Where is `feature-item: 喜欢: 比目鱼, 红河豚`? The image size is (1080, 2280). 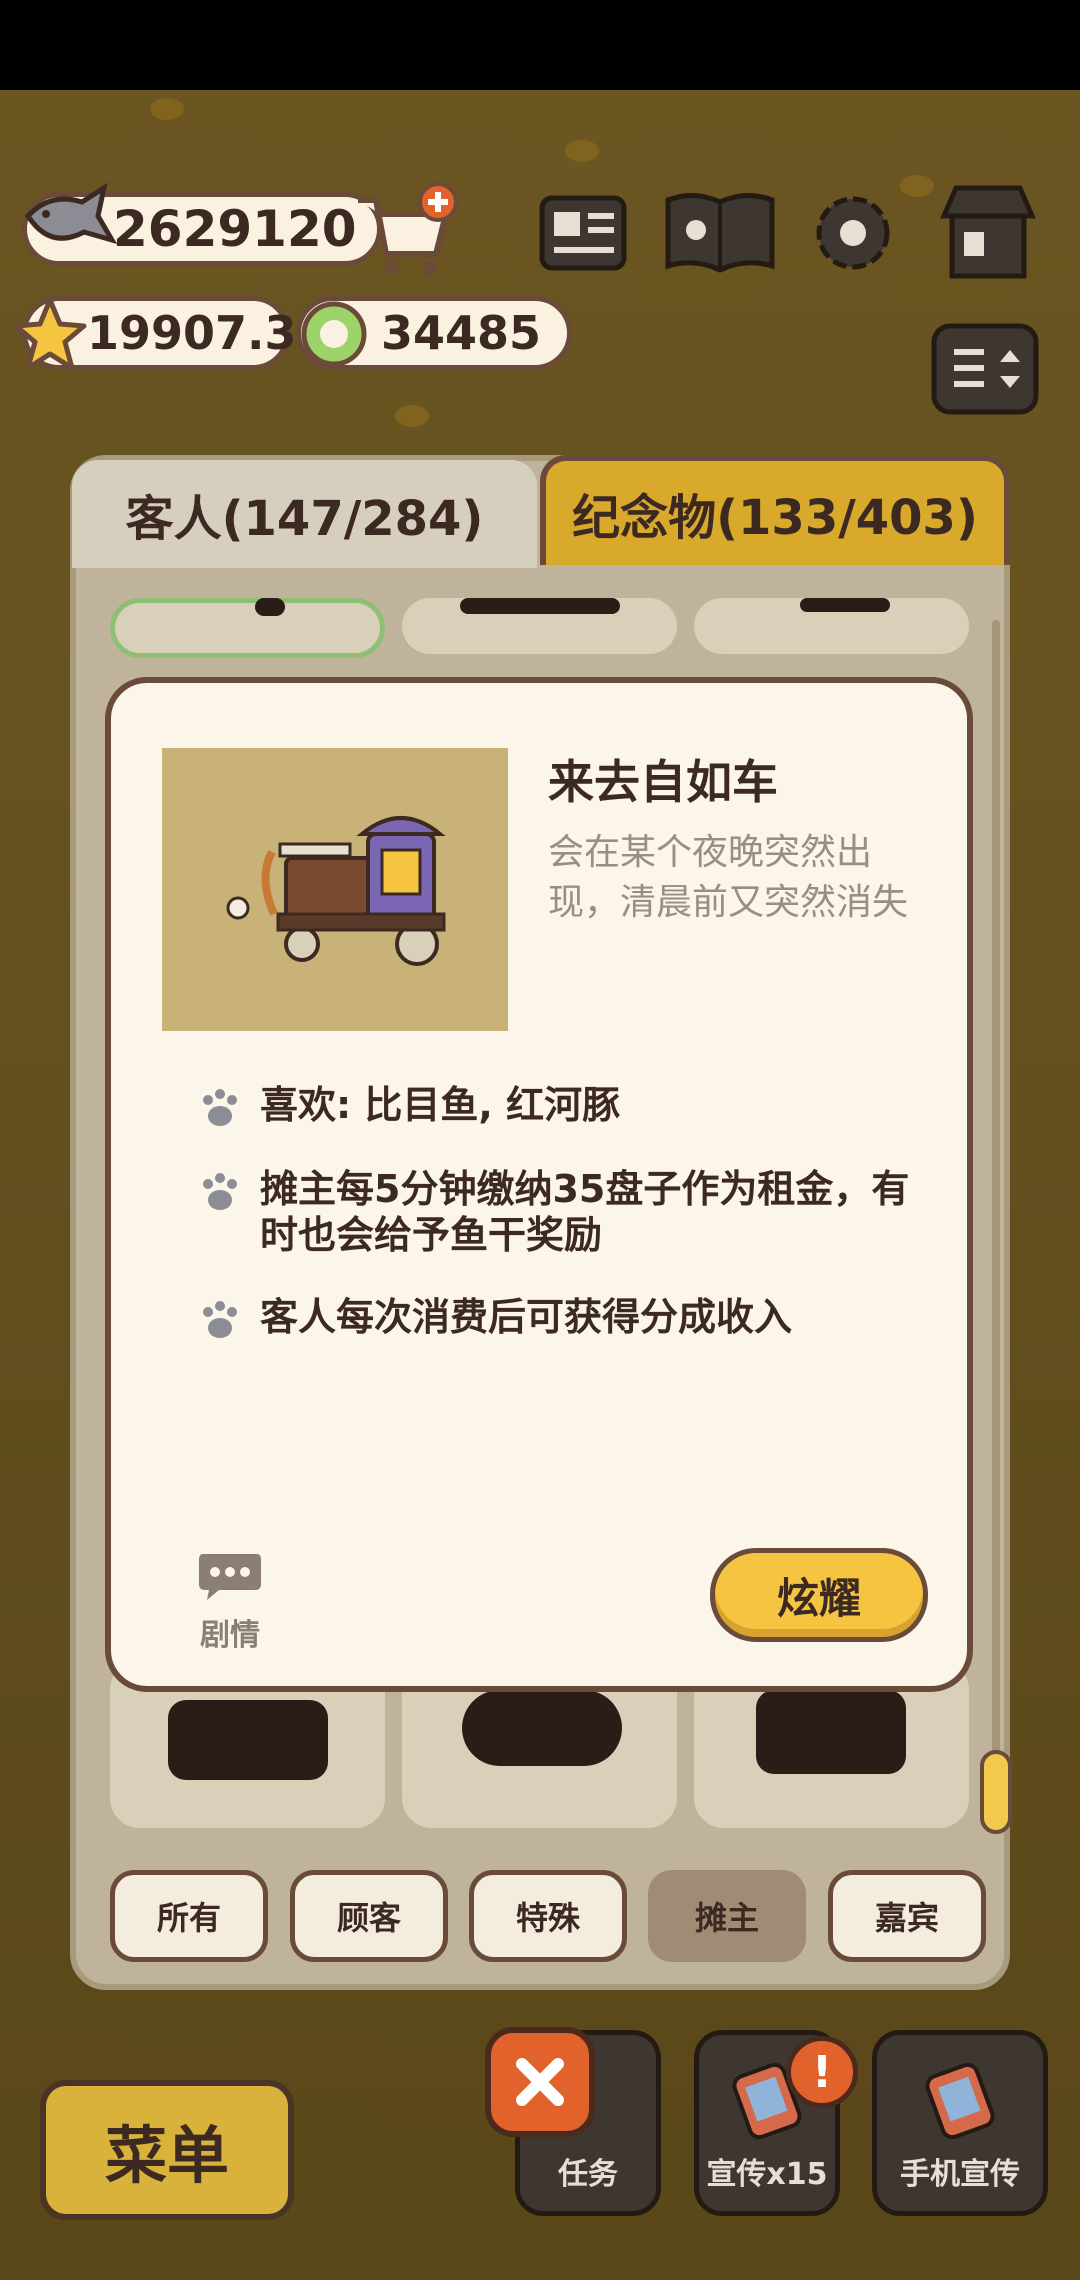
feature-item: 喜欢: 比目鱼, 红河豚 is located at coordinates (568, 1107).